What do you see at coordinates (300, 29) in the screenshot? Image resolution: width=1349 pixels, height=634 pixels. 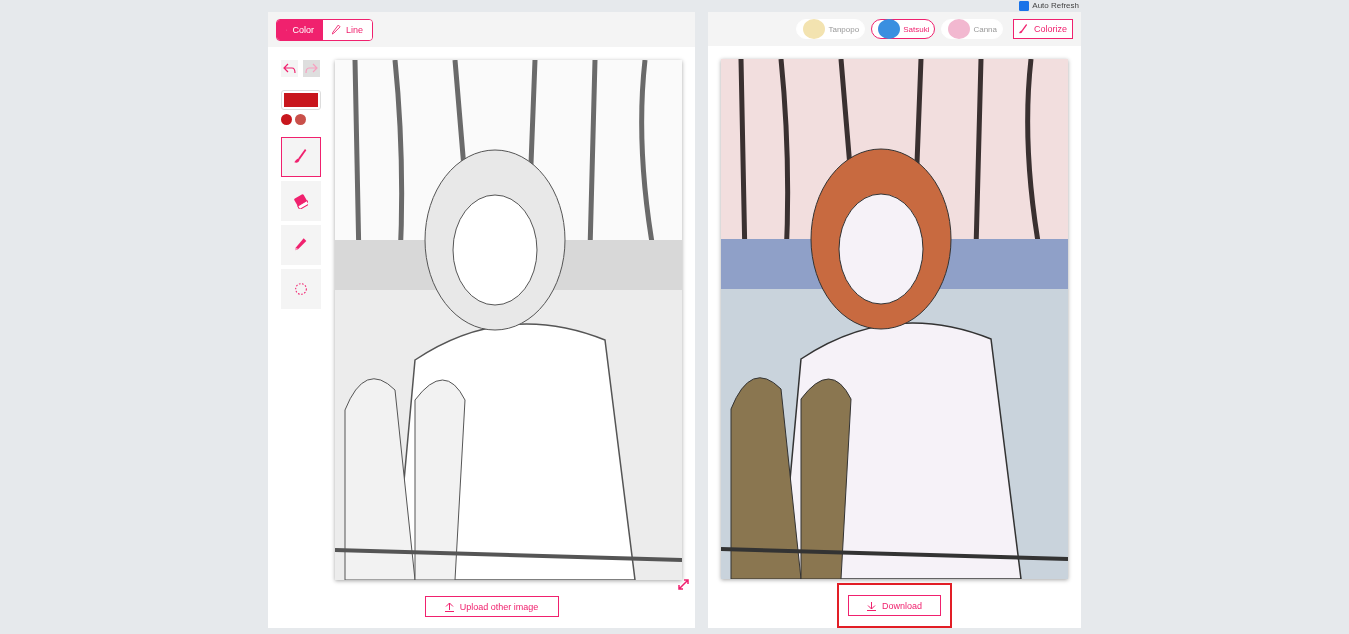 I see `mode-tab: Color` at bounding box center [300, 29].